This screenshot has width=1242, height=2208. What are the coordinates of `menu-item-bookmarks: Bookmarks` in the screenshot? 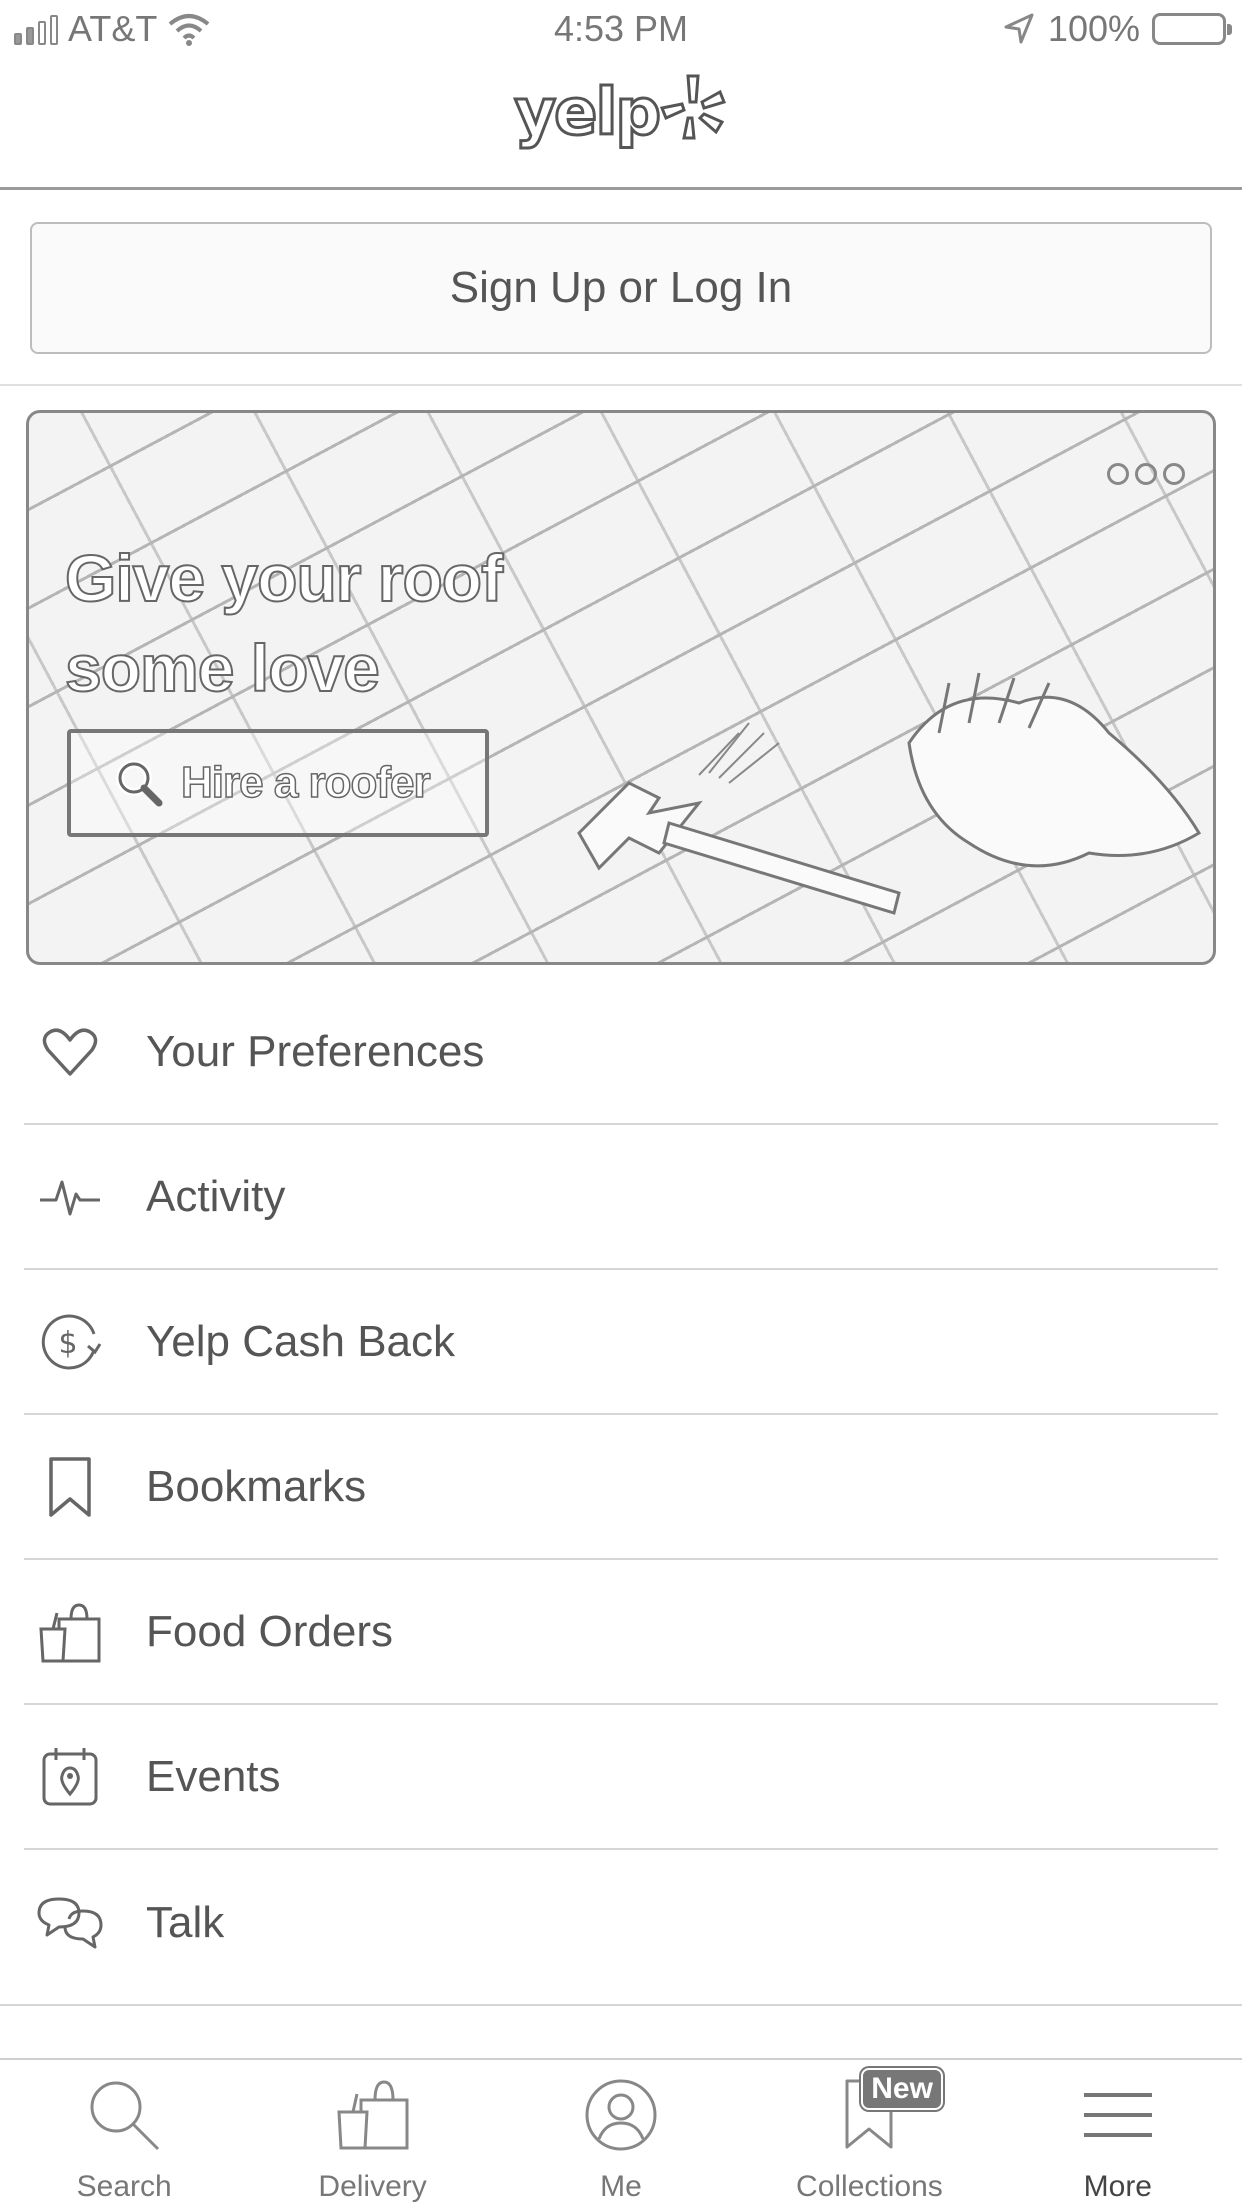 It's located at (621, 1487).